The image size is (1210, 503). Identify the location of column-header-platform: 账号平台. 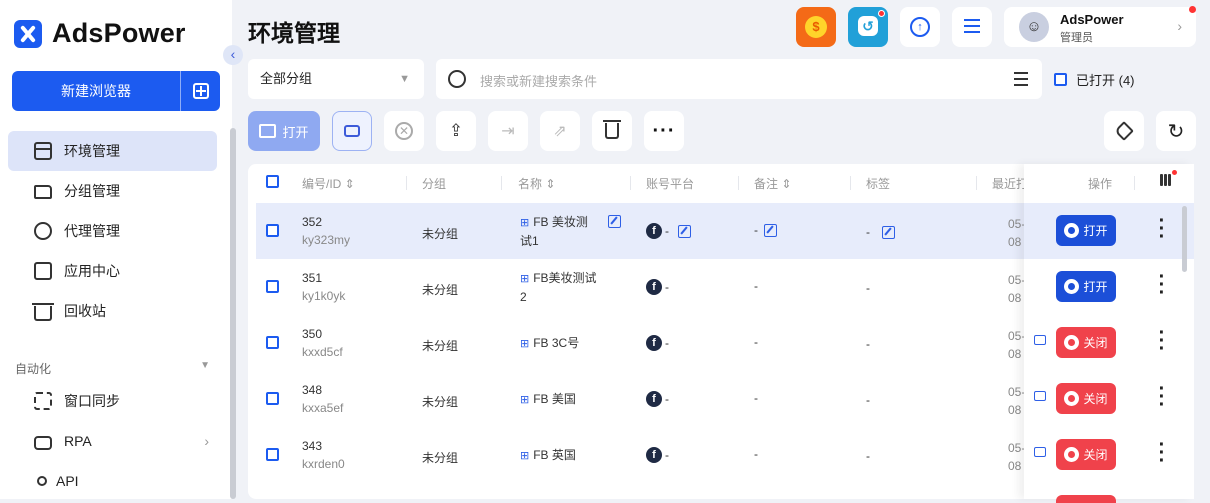
(670, 184).